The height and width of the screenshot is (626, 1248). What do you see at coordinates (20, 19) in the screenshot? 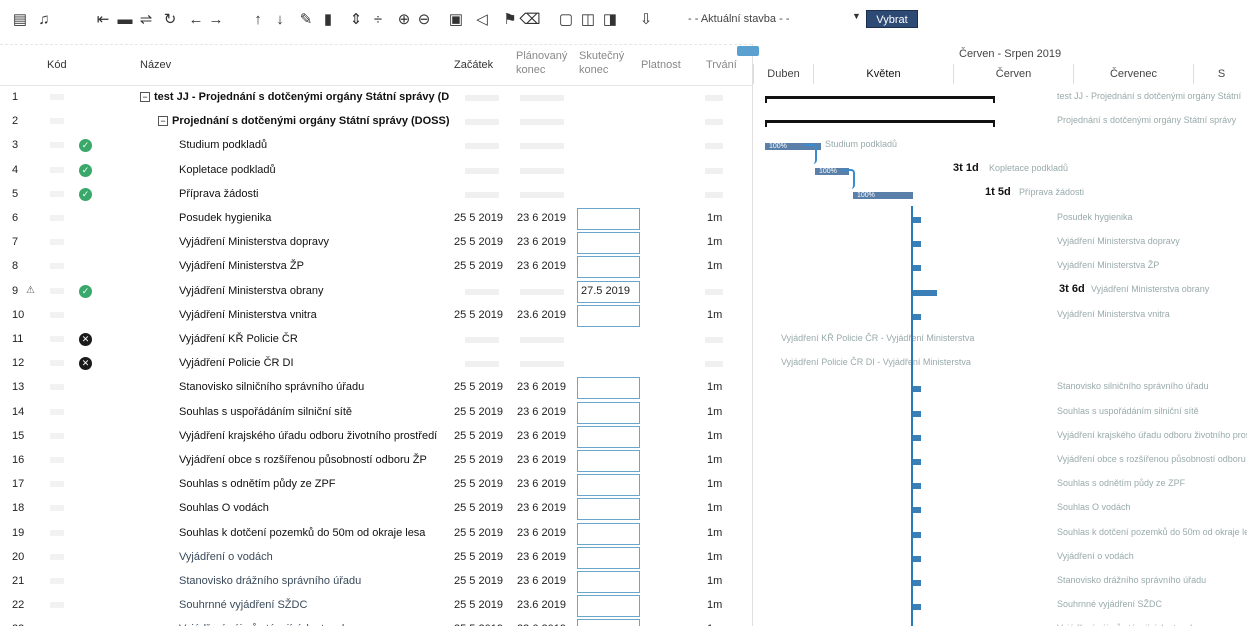
I see `menu-icon: ▤` at bounding box center [20, 19].